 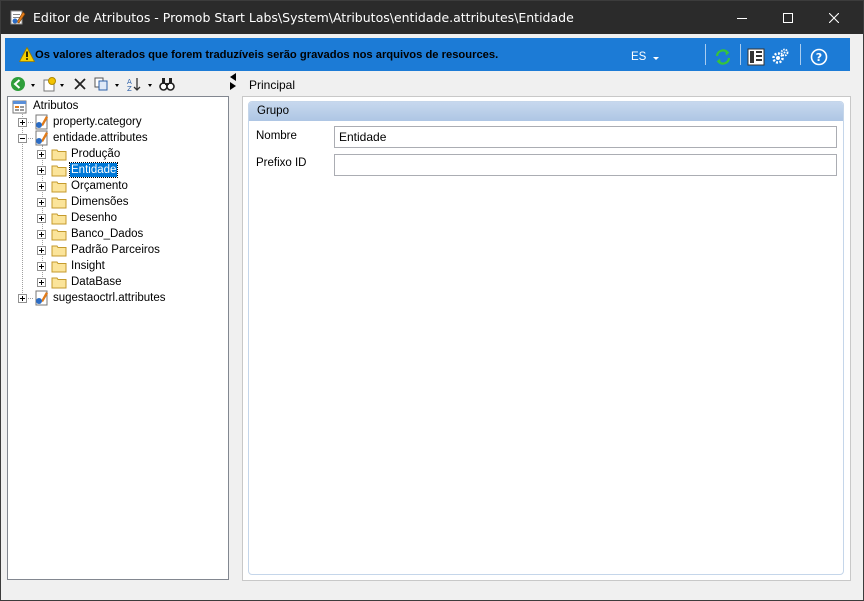 What do you see at coordinates (96, 282) in the screenshot?
I see `tree-item-label: DataBase` at bounding box center [96, 282].